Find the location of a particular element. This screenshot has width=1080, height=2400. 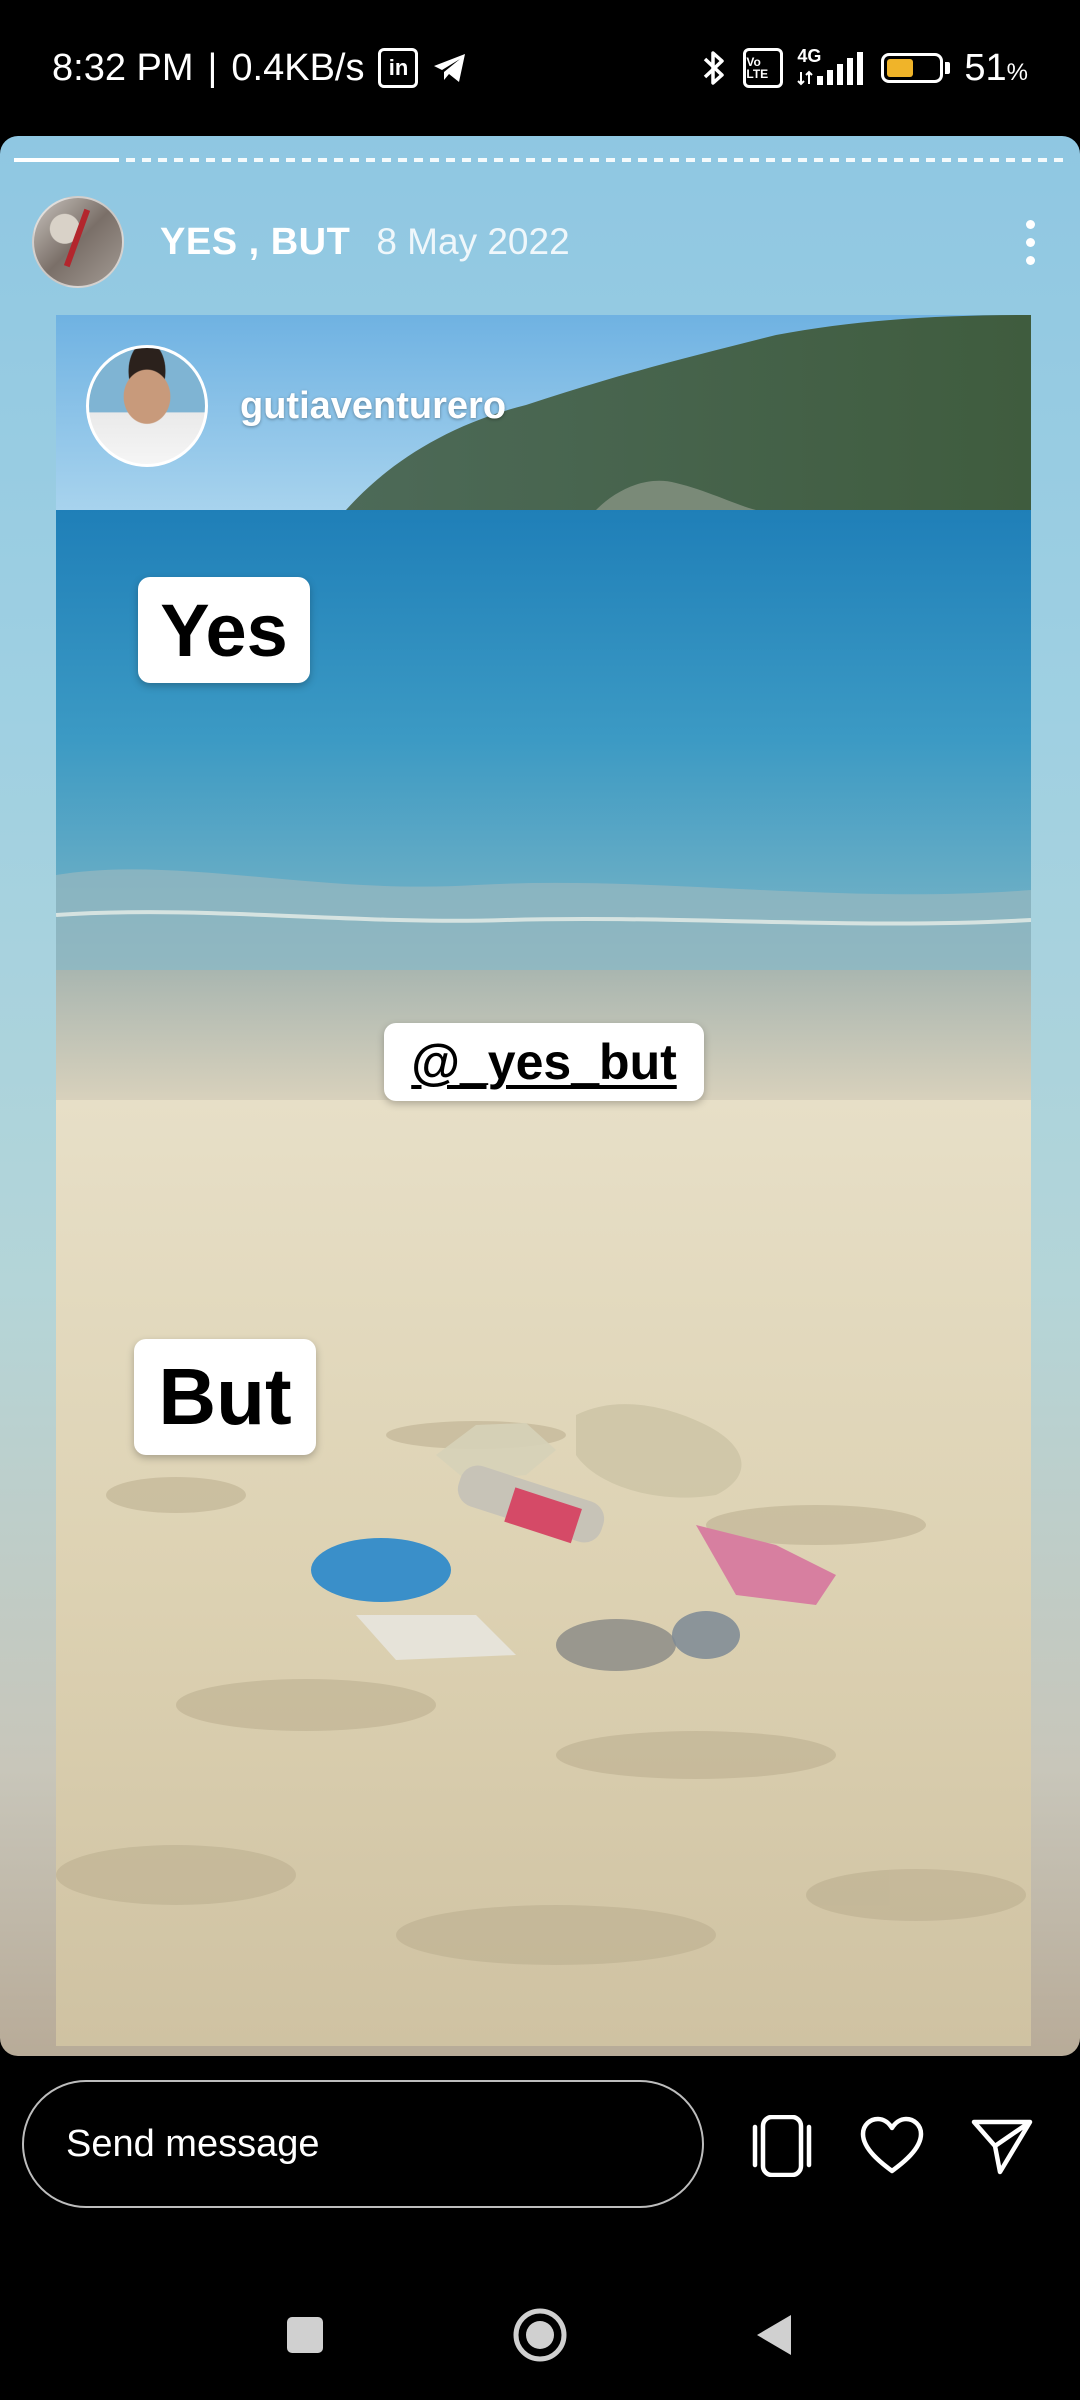

reposted-user-avatar is located at coordinates (147, 406).